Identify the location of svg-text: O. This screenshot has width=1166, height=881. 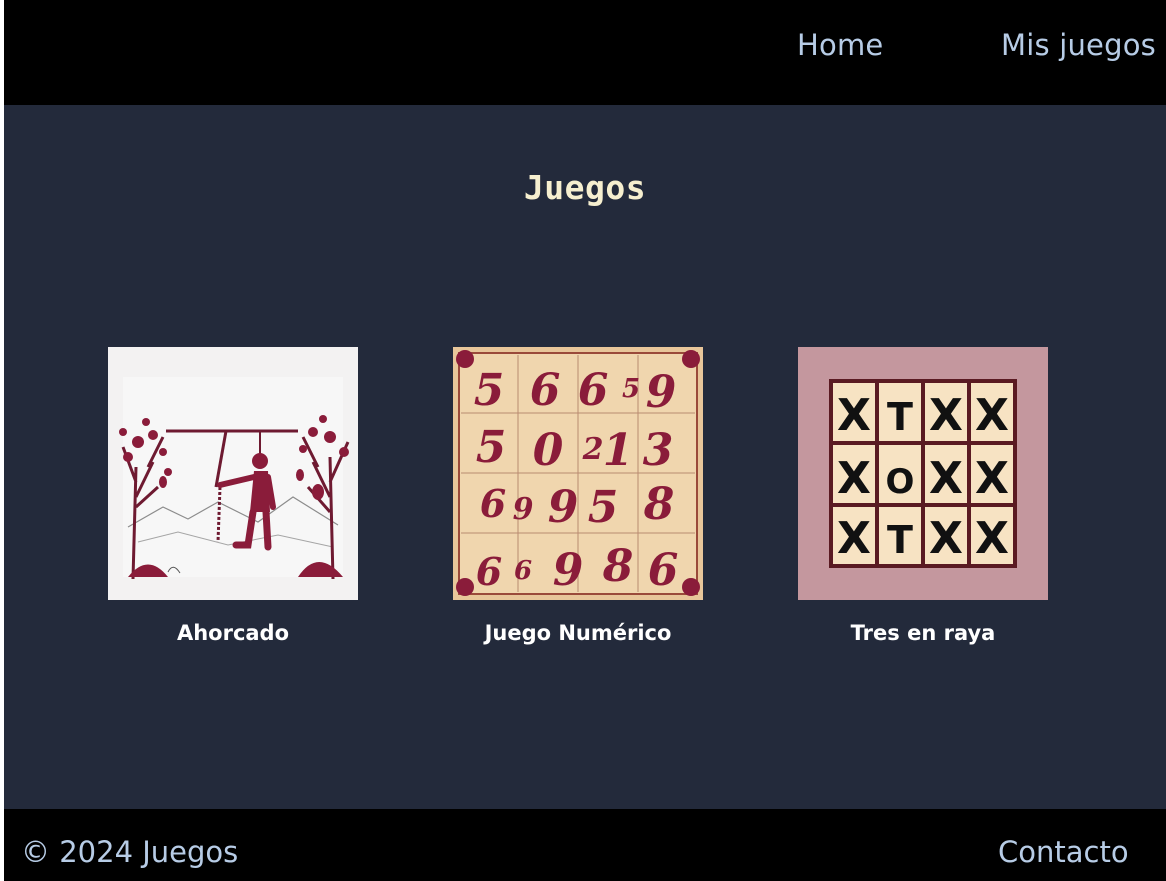
(900, 482).